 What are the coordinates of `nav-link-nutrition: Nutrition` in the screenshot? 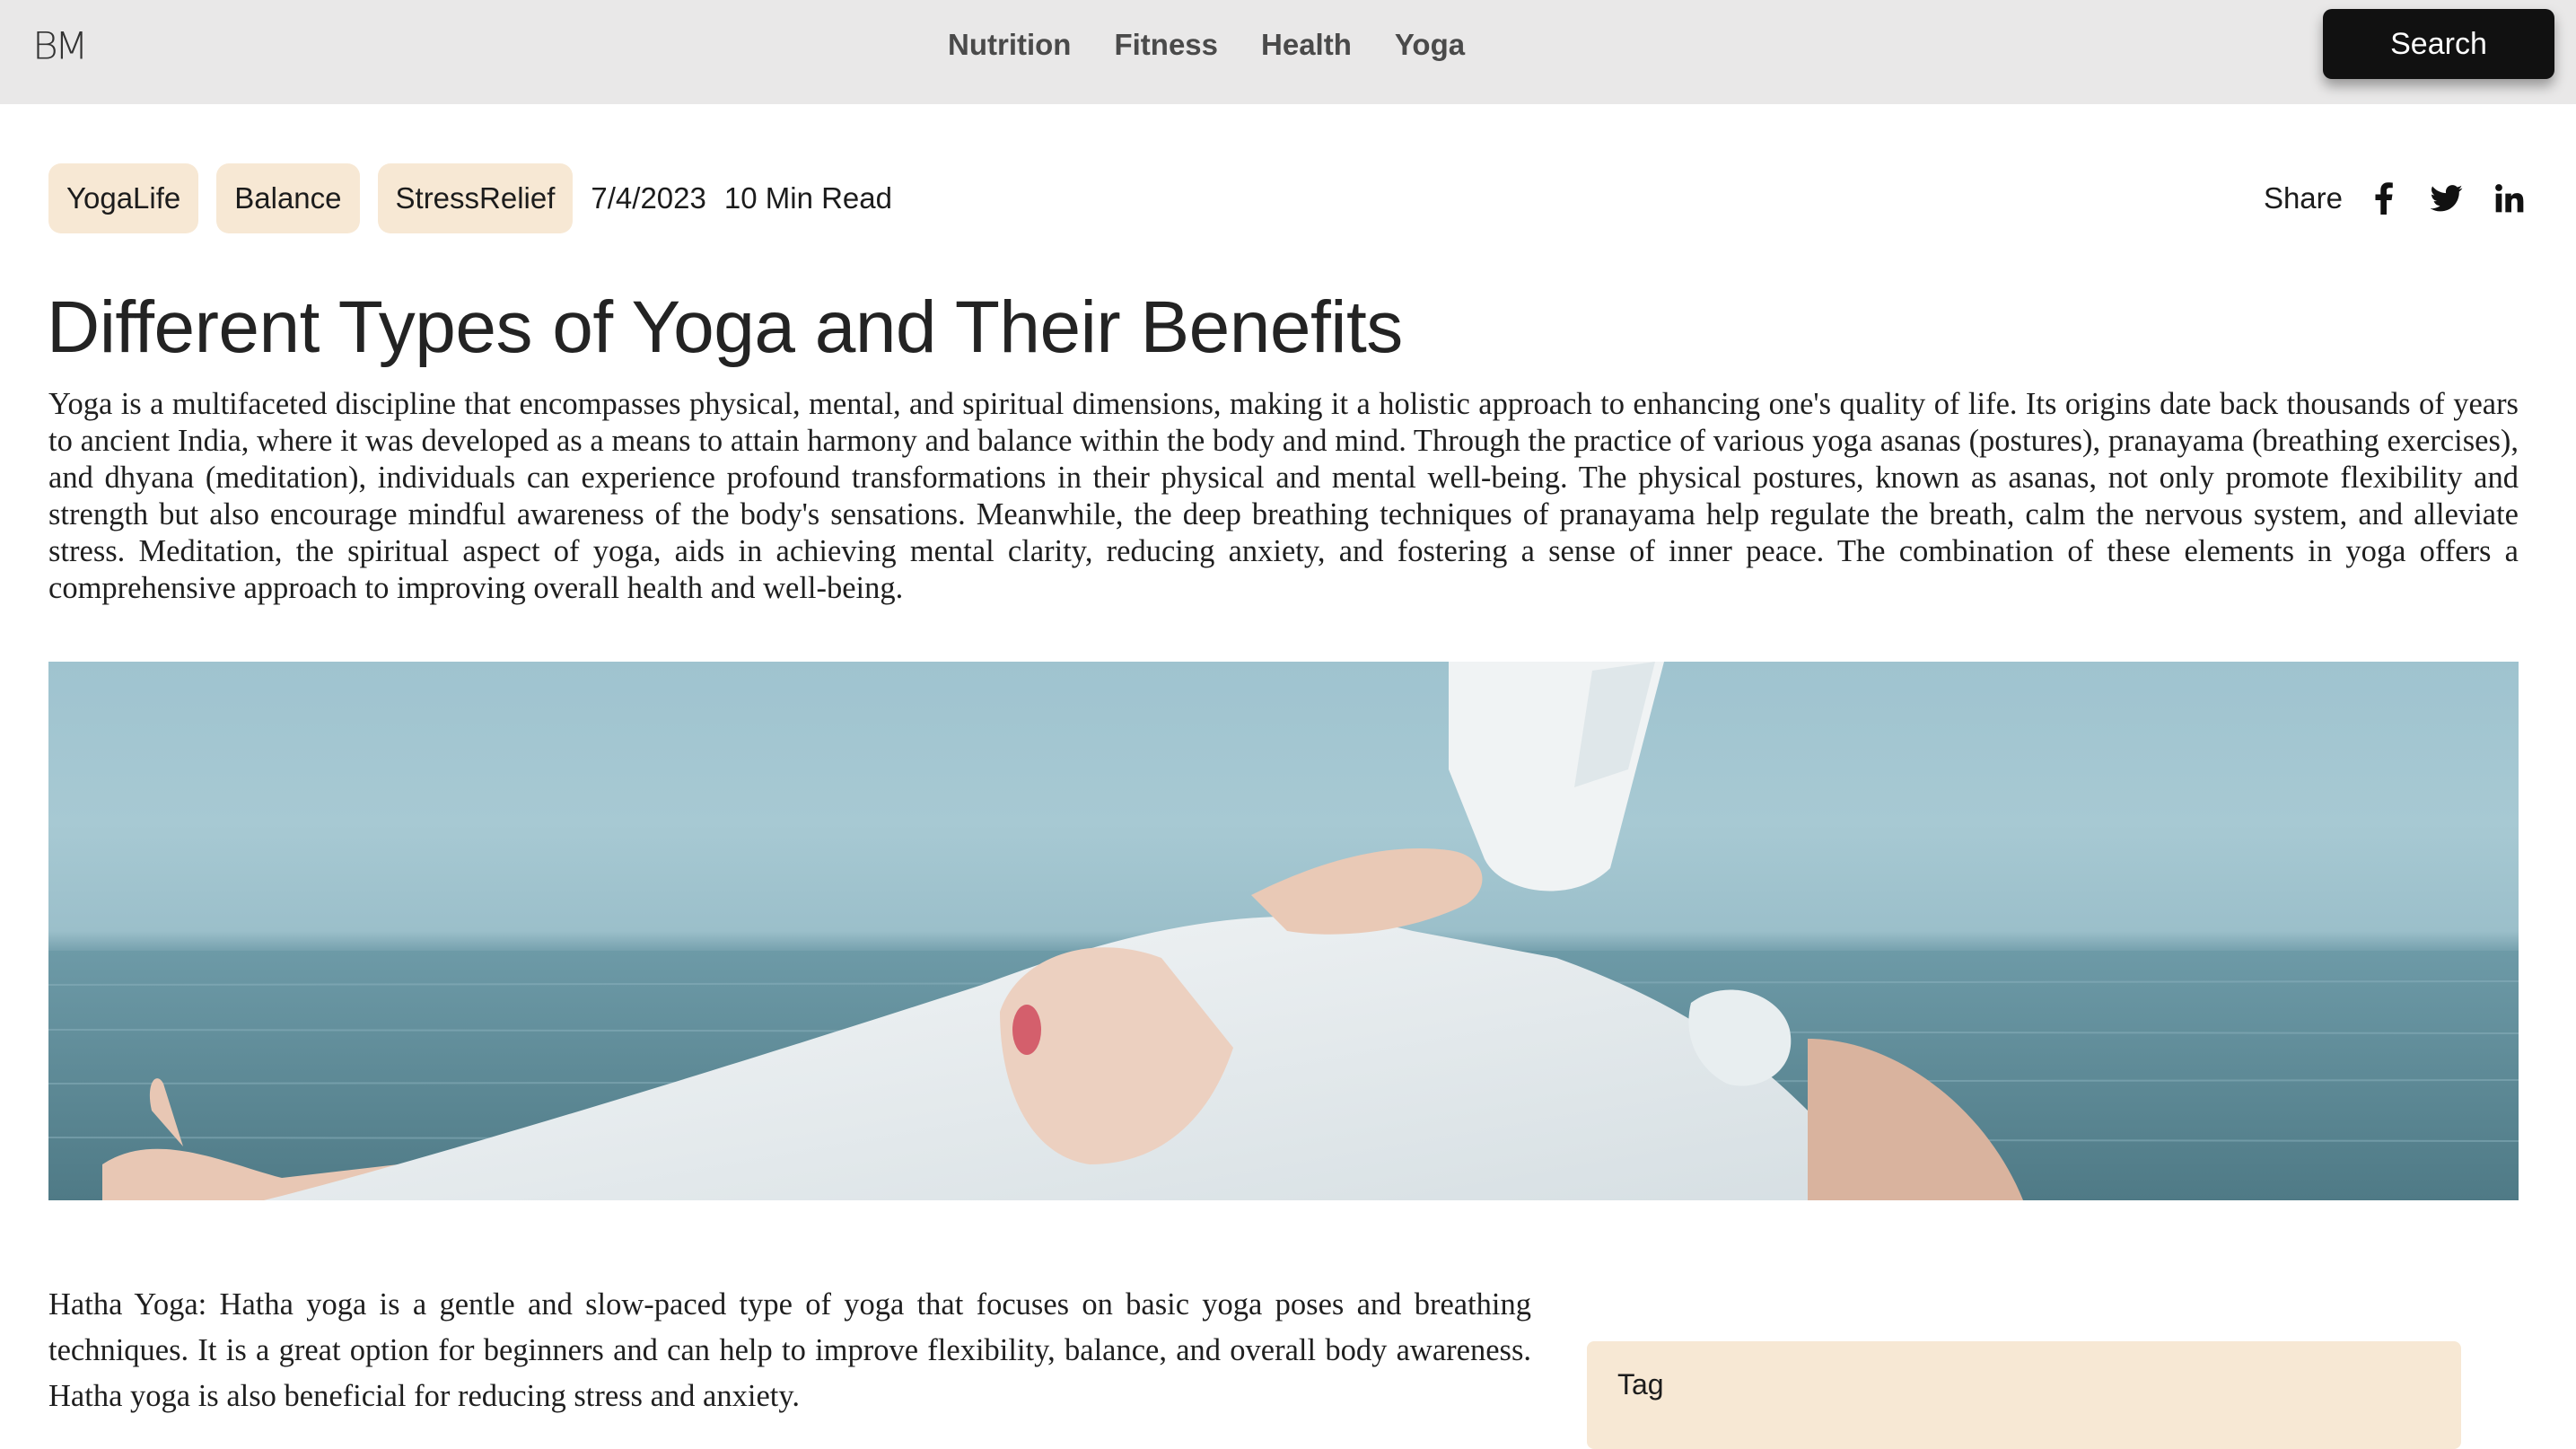 It's located at (1009, 45).